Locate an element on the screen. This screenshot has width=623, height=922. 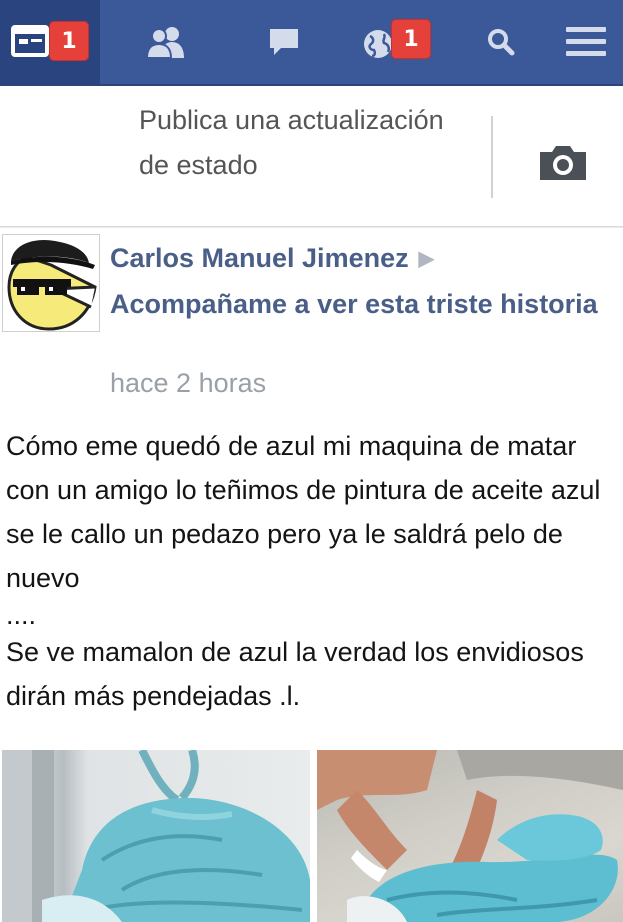
post-target-link: Acompañame a ver esta triste historia is located at coordinates (354, 304).